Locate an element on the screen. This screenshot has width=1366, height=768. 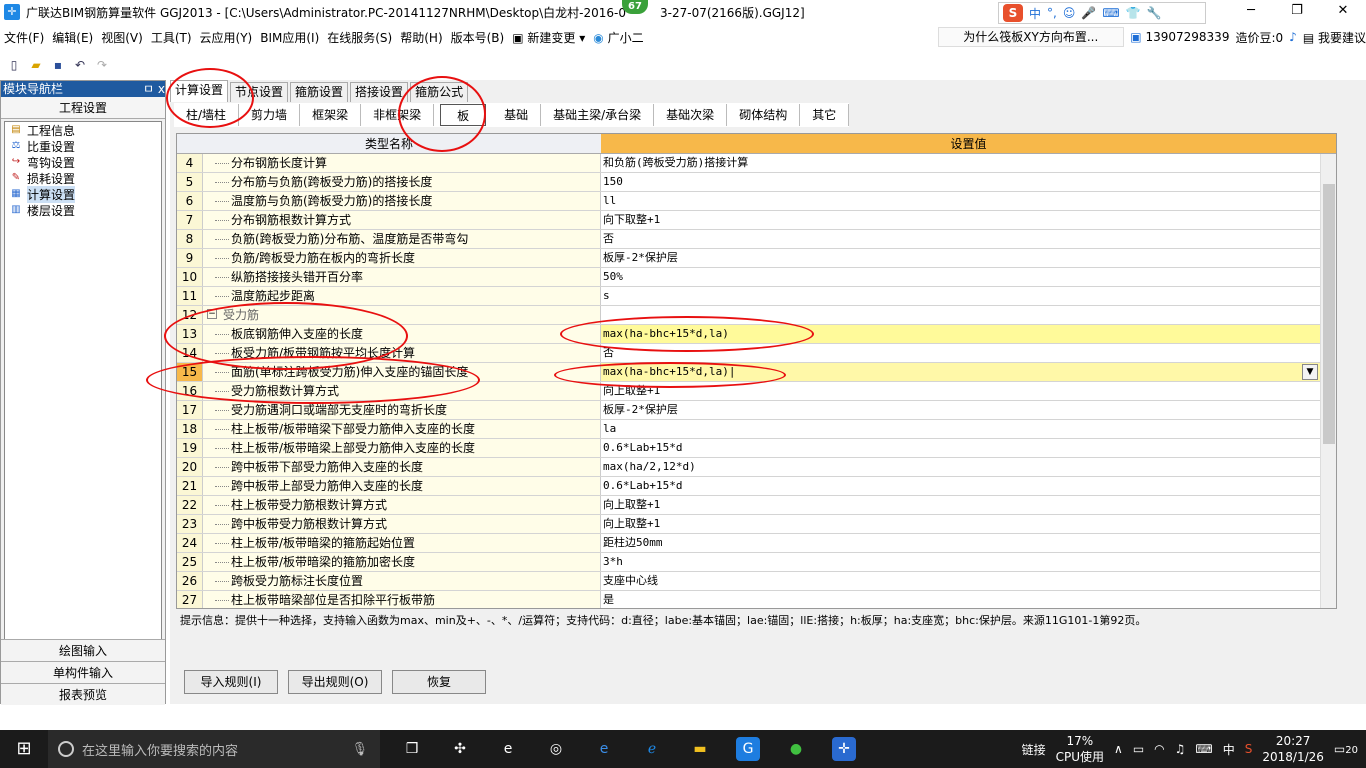
nav-item-floor: ▥ 楼层设置 is located at coordinates (83, 210).